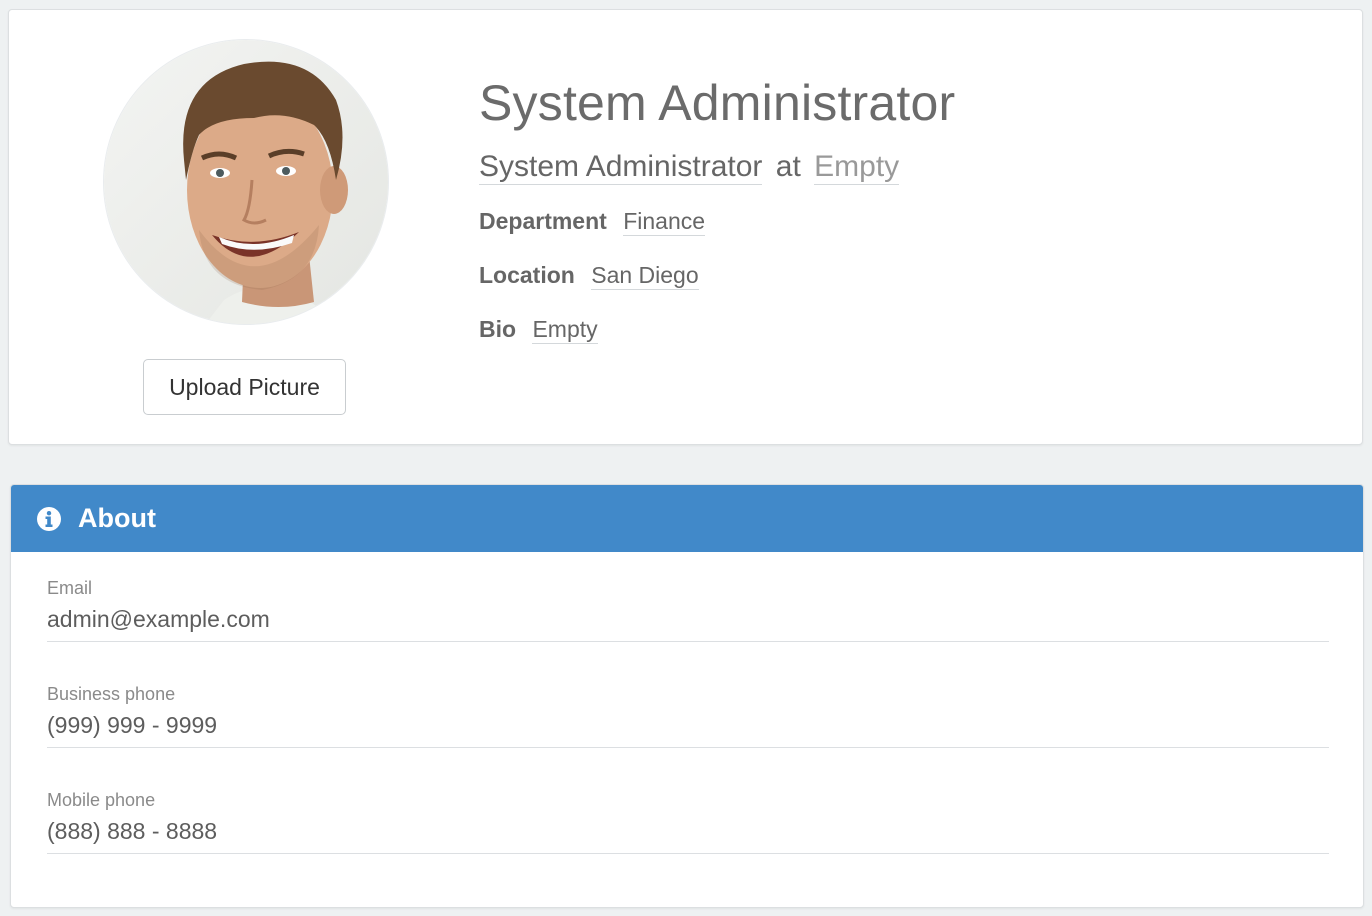 This screenshot has width=1372, height=916. I want to click on avatar, so click(246, 182).